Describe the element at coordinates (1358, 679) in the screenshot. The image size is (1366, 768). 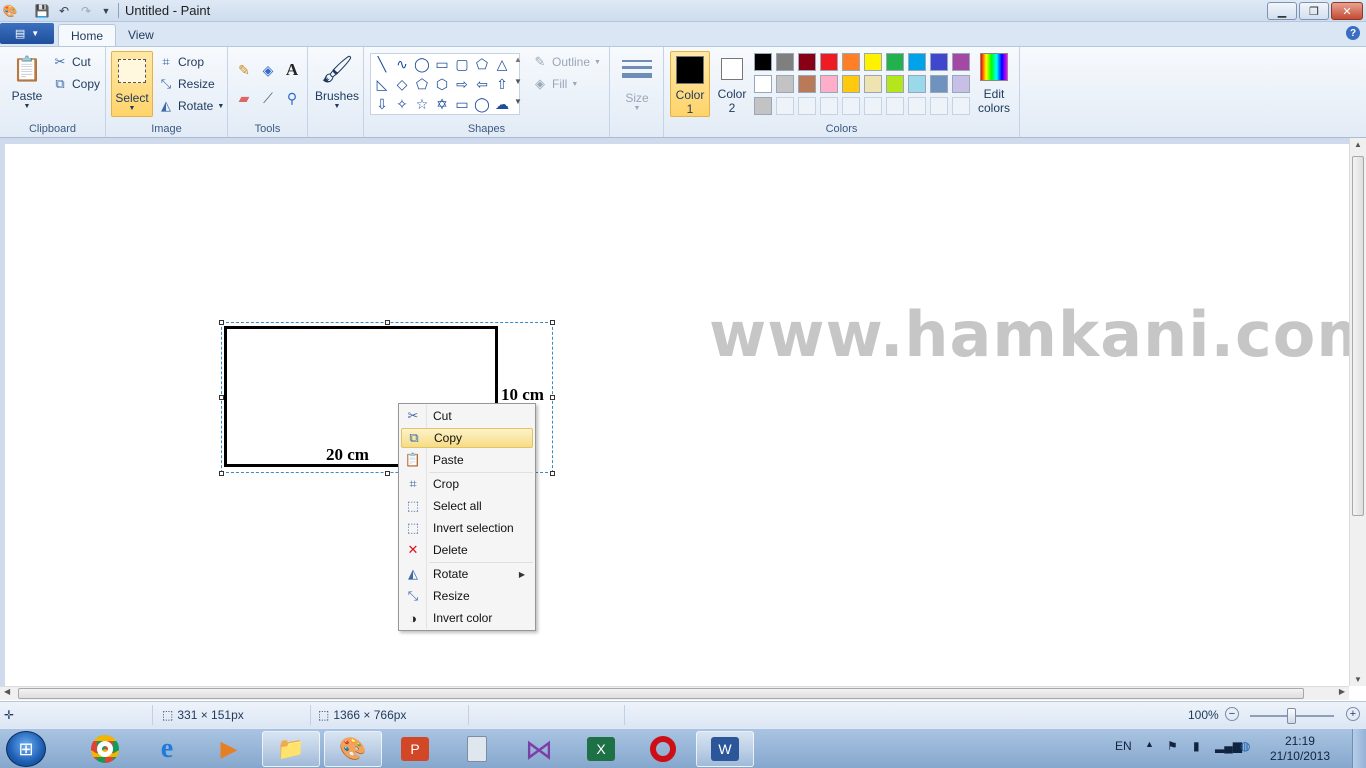
I see `scroll-down-arrow-icon: ▼` at that location.